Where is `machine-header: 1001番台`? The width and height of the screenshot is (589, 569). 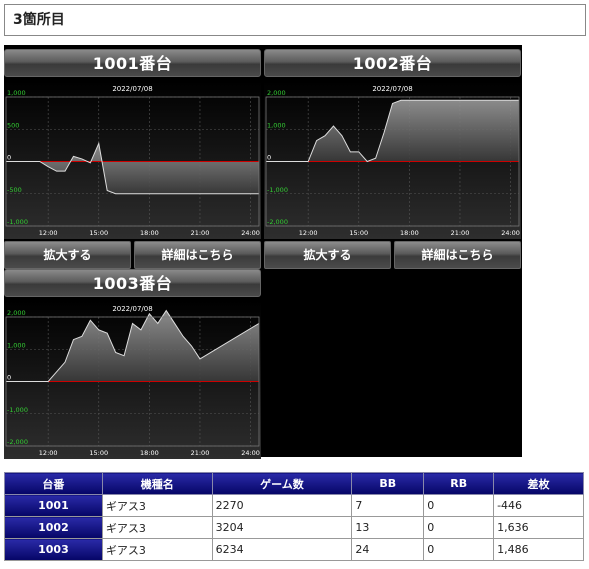 machine-header: 1001番台 is located at coordinates (132, 63).